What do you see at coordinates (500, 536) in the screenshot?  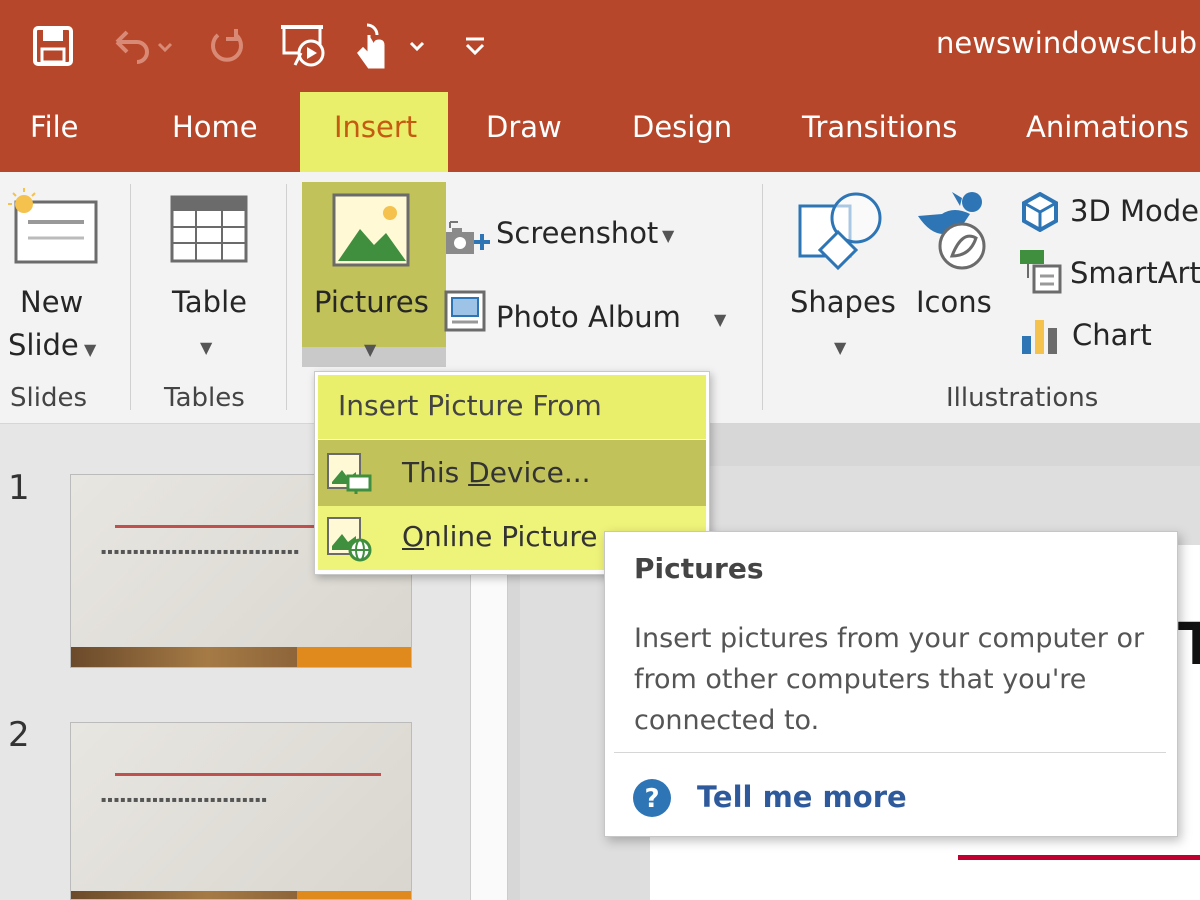 I see `online-pictures-label: Online Picture` at bounding box center [500, 536].